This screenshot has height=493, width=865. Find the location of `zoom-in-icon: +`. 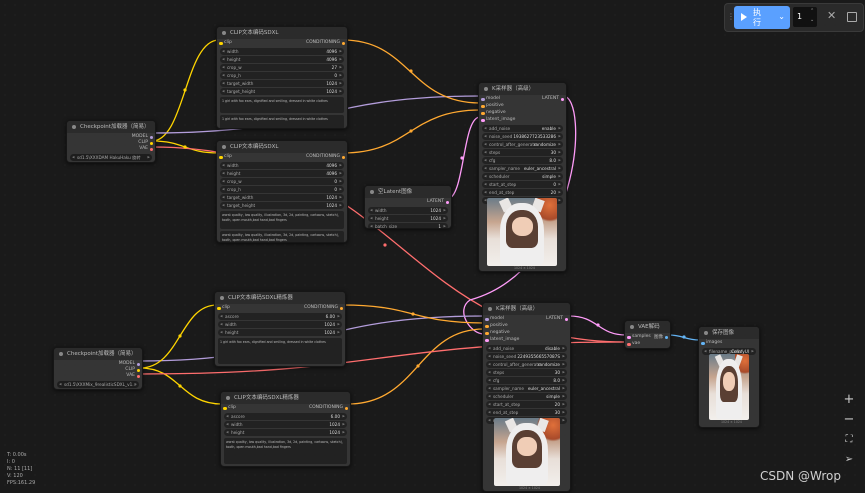

zoom-in-icon: + is located at coordinates (849, 400).